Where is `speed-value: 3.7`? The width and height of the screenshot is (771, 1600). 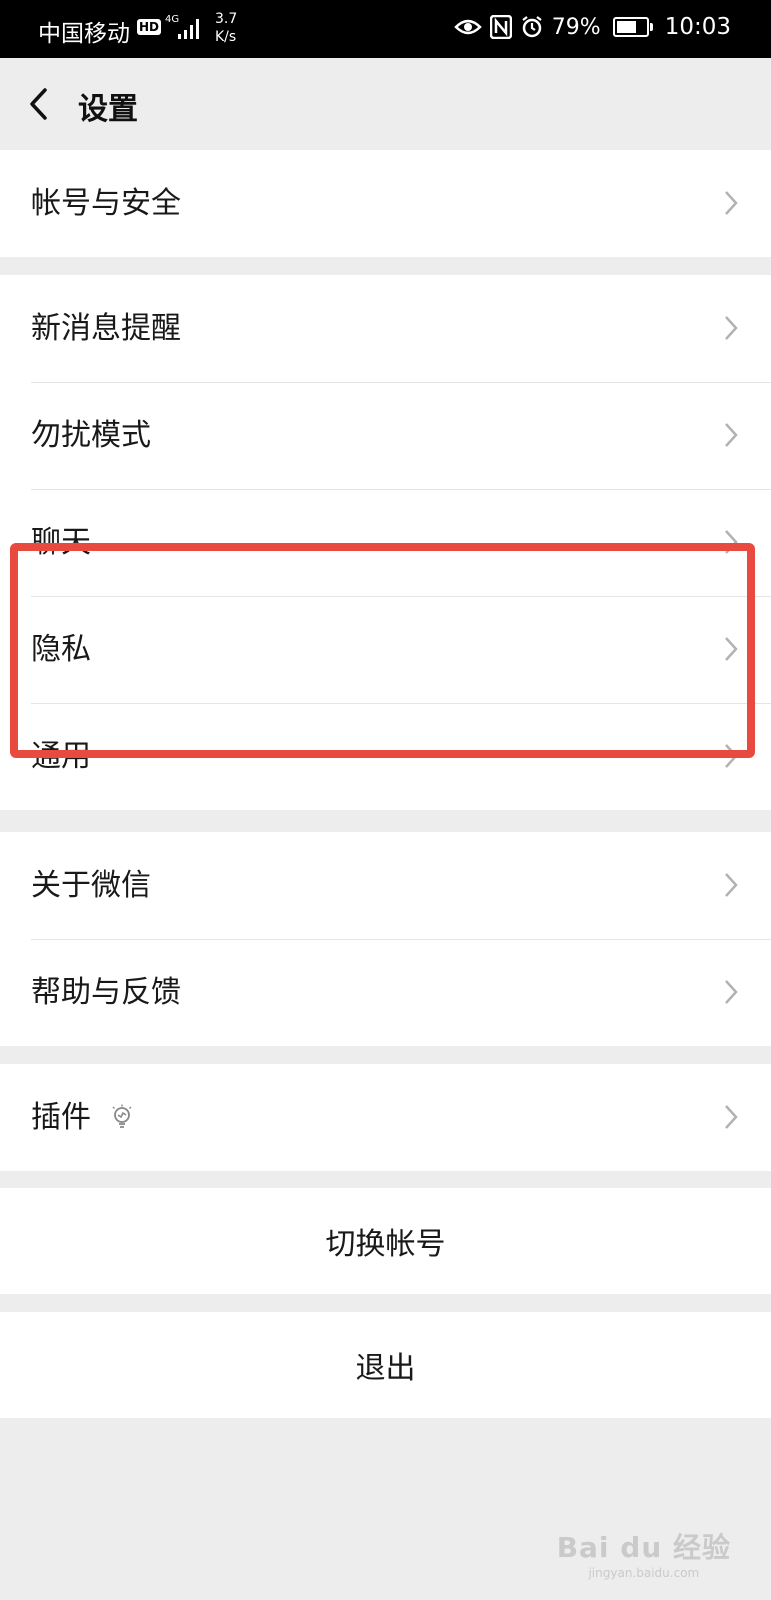 speed-value: 3.7 is located at coordinates (226, 19).